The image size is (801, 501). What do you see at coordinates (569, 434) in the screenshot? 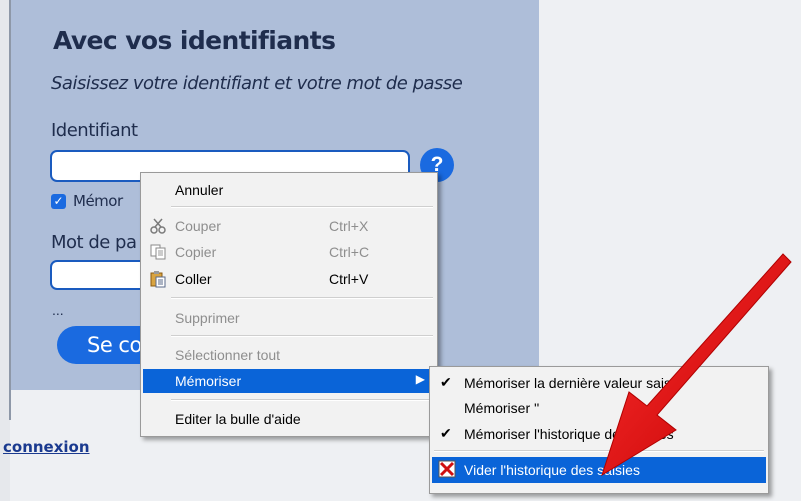
I see `submenu-item-label: Mémoriser l'historique des saisies` at bounding box center [569, 434].